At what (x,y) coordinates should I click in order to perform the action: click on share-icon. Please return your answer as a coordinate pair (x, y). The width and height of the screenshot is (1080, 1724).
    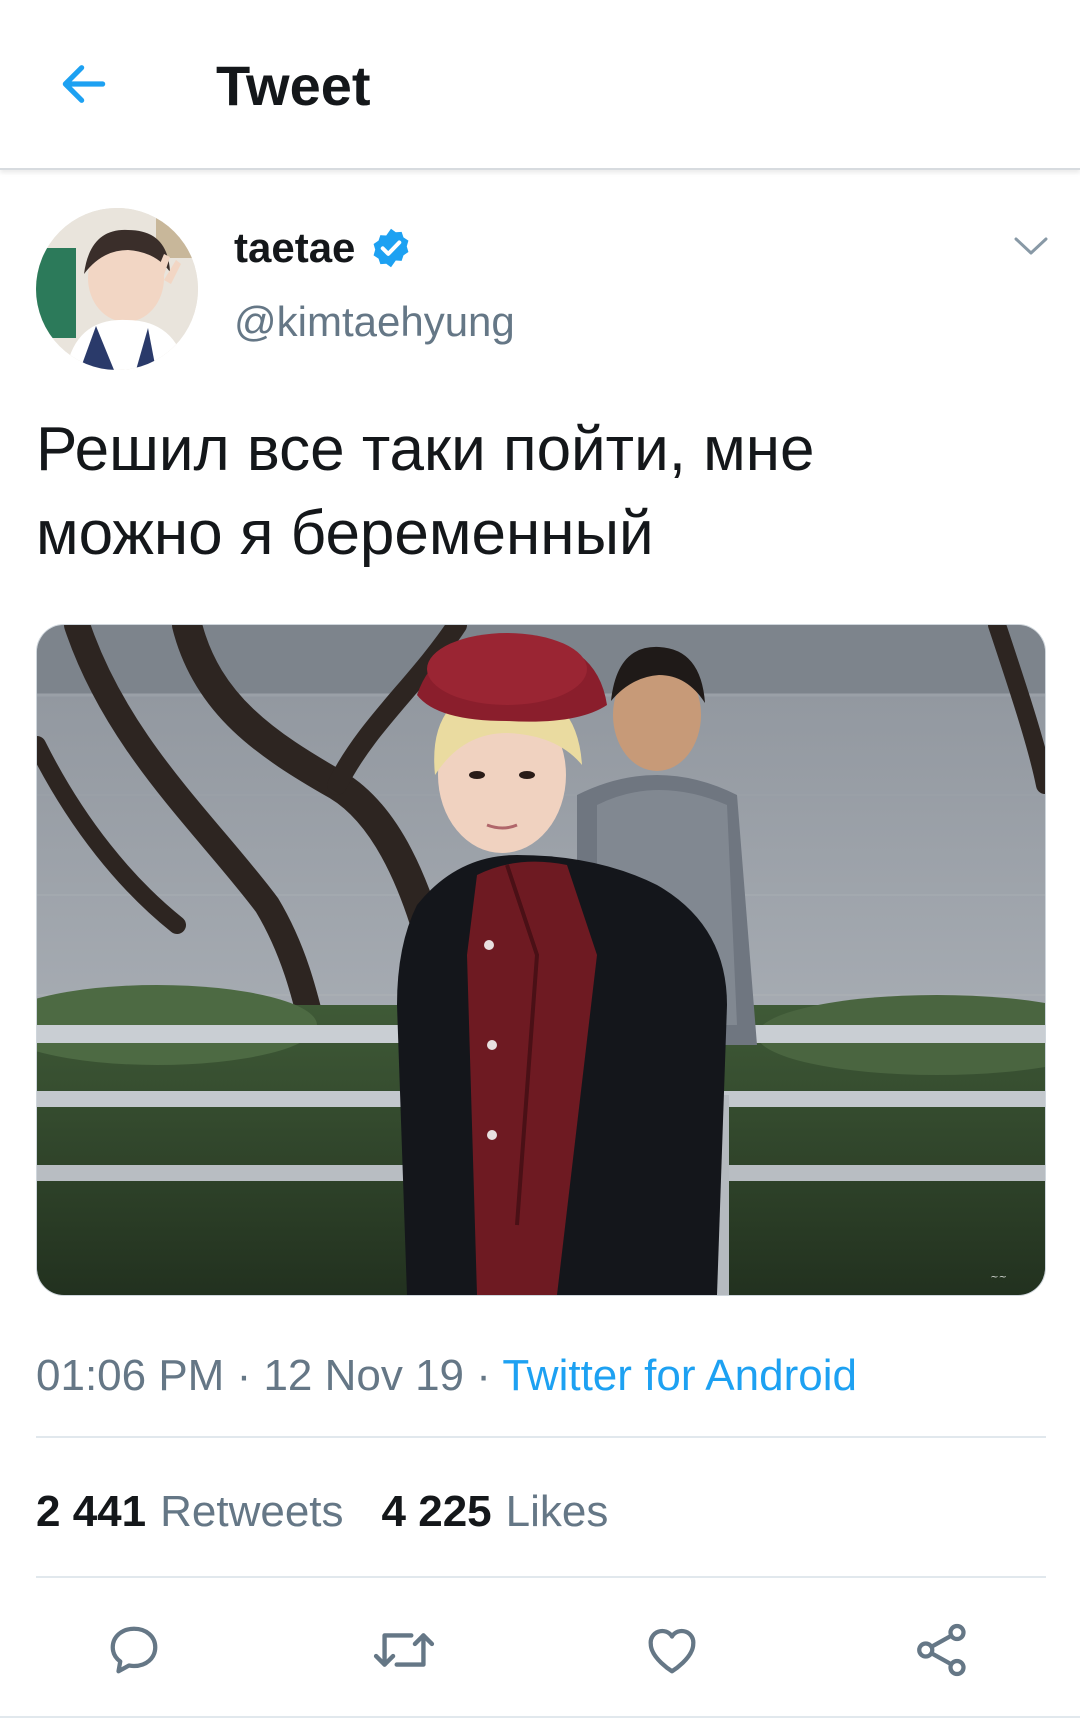
    Looking at the image, I should click on (941, 1650).